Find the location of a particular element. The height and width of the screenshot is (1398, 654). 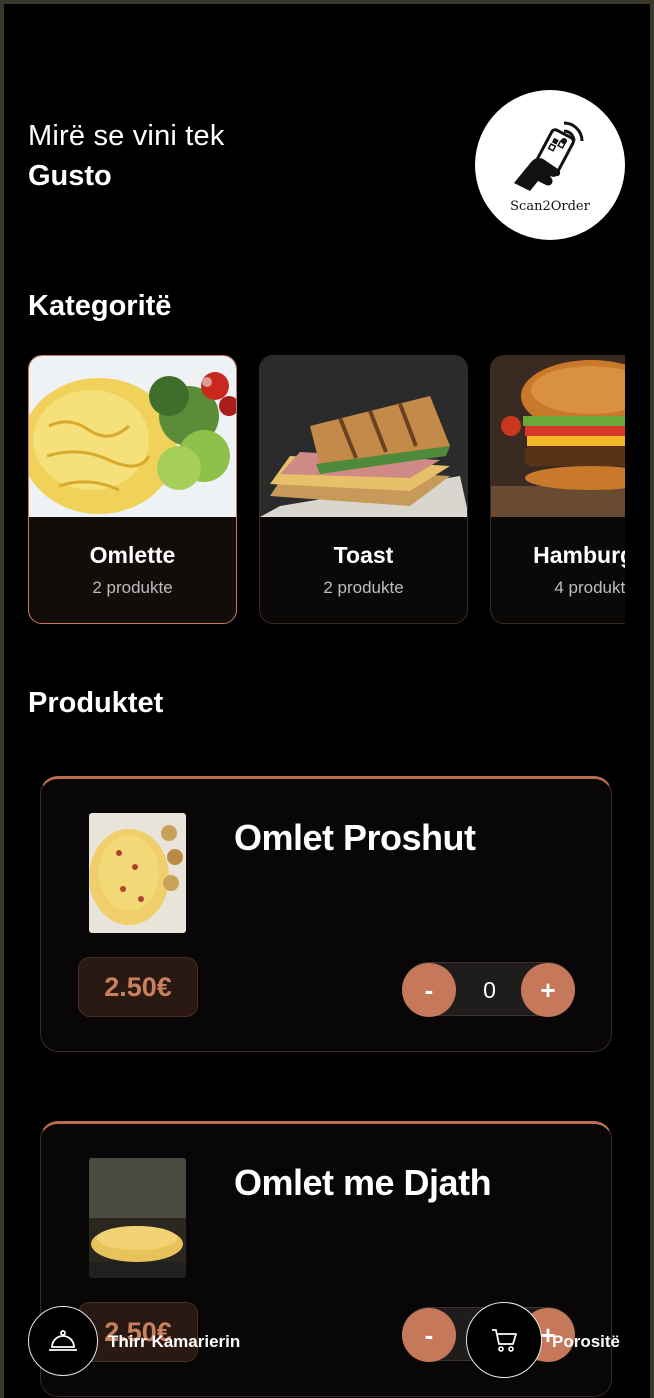

call-waiter-button is located at coordinates (63, 1341).